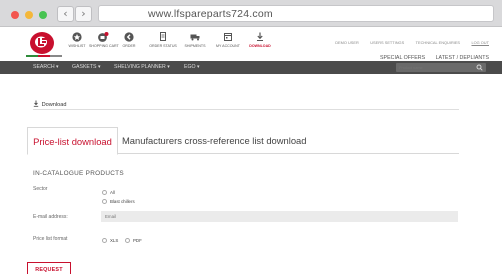 The height and width of the screenshot is (274, 502). I want to click on sector-blast-chillers-label: Blast chillers, so click(122, 201).